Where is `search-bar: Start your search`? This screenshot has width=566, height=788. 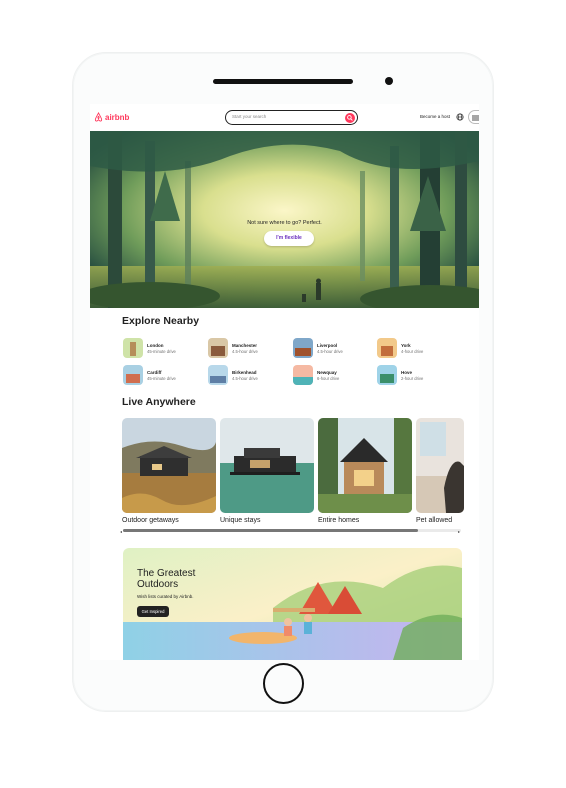
search-bar: Start your search is located at coordinates (291, 117).